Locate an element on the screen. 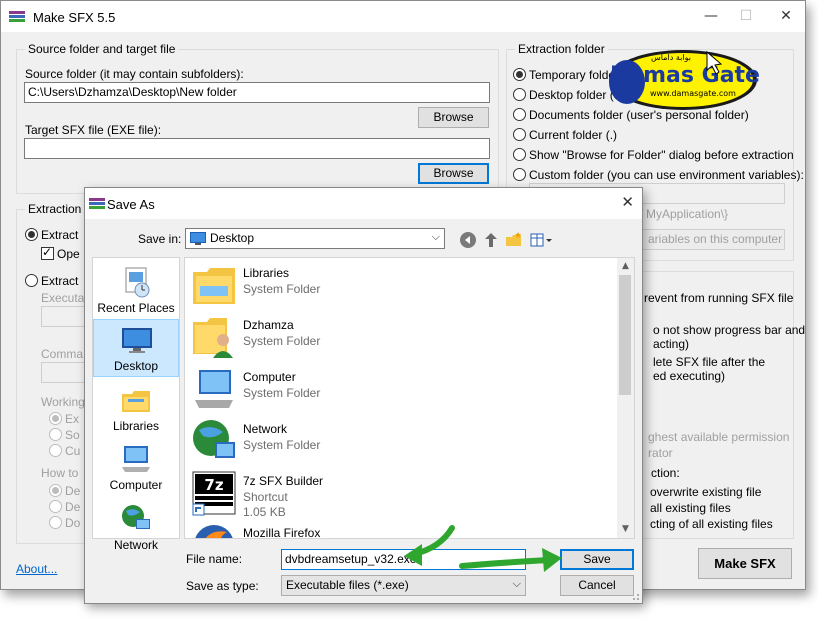 This screenshot has height=634, width=818. save-type-value: Executable files (*.exe) is located at coordinates (347, 585).